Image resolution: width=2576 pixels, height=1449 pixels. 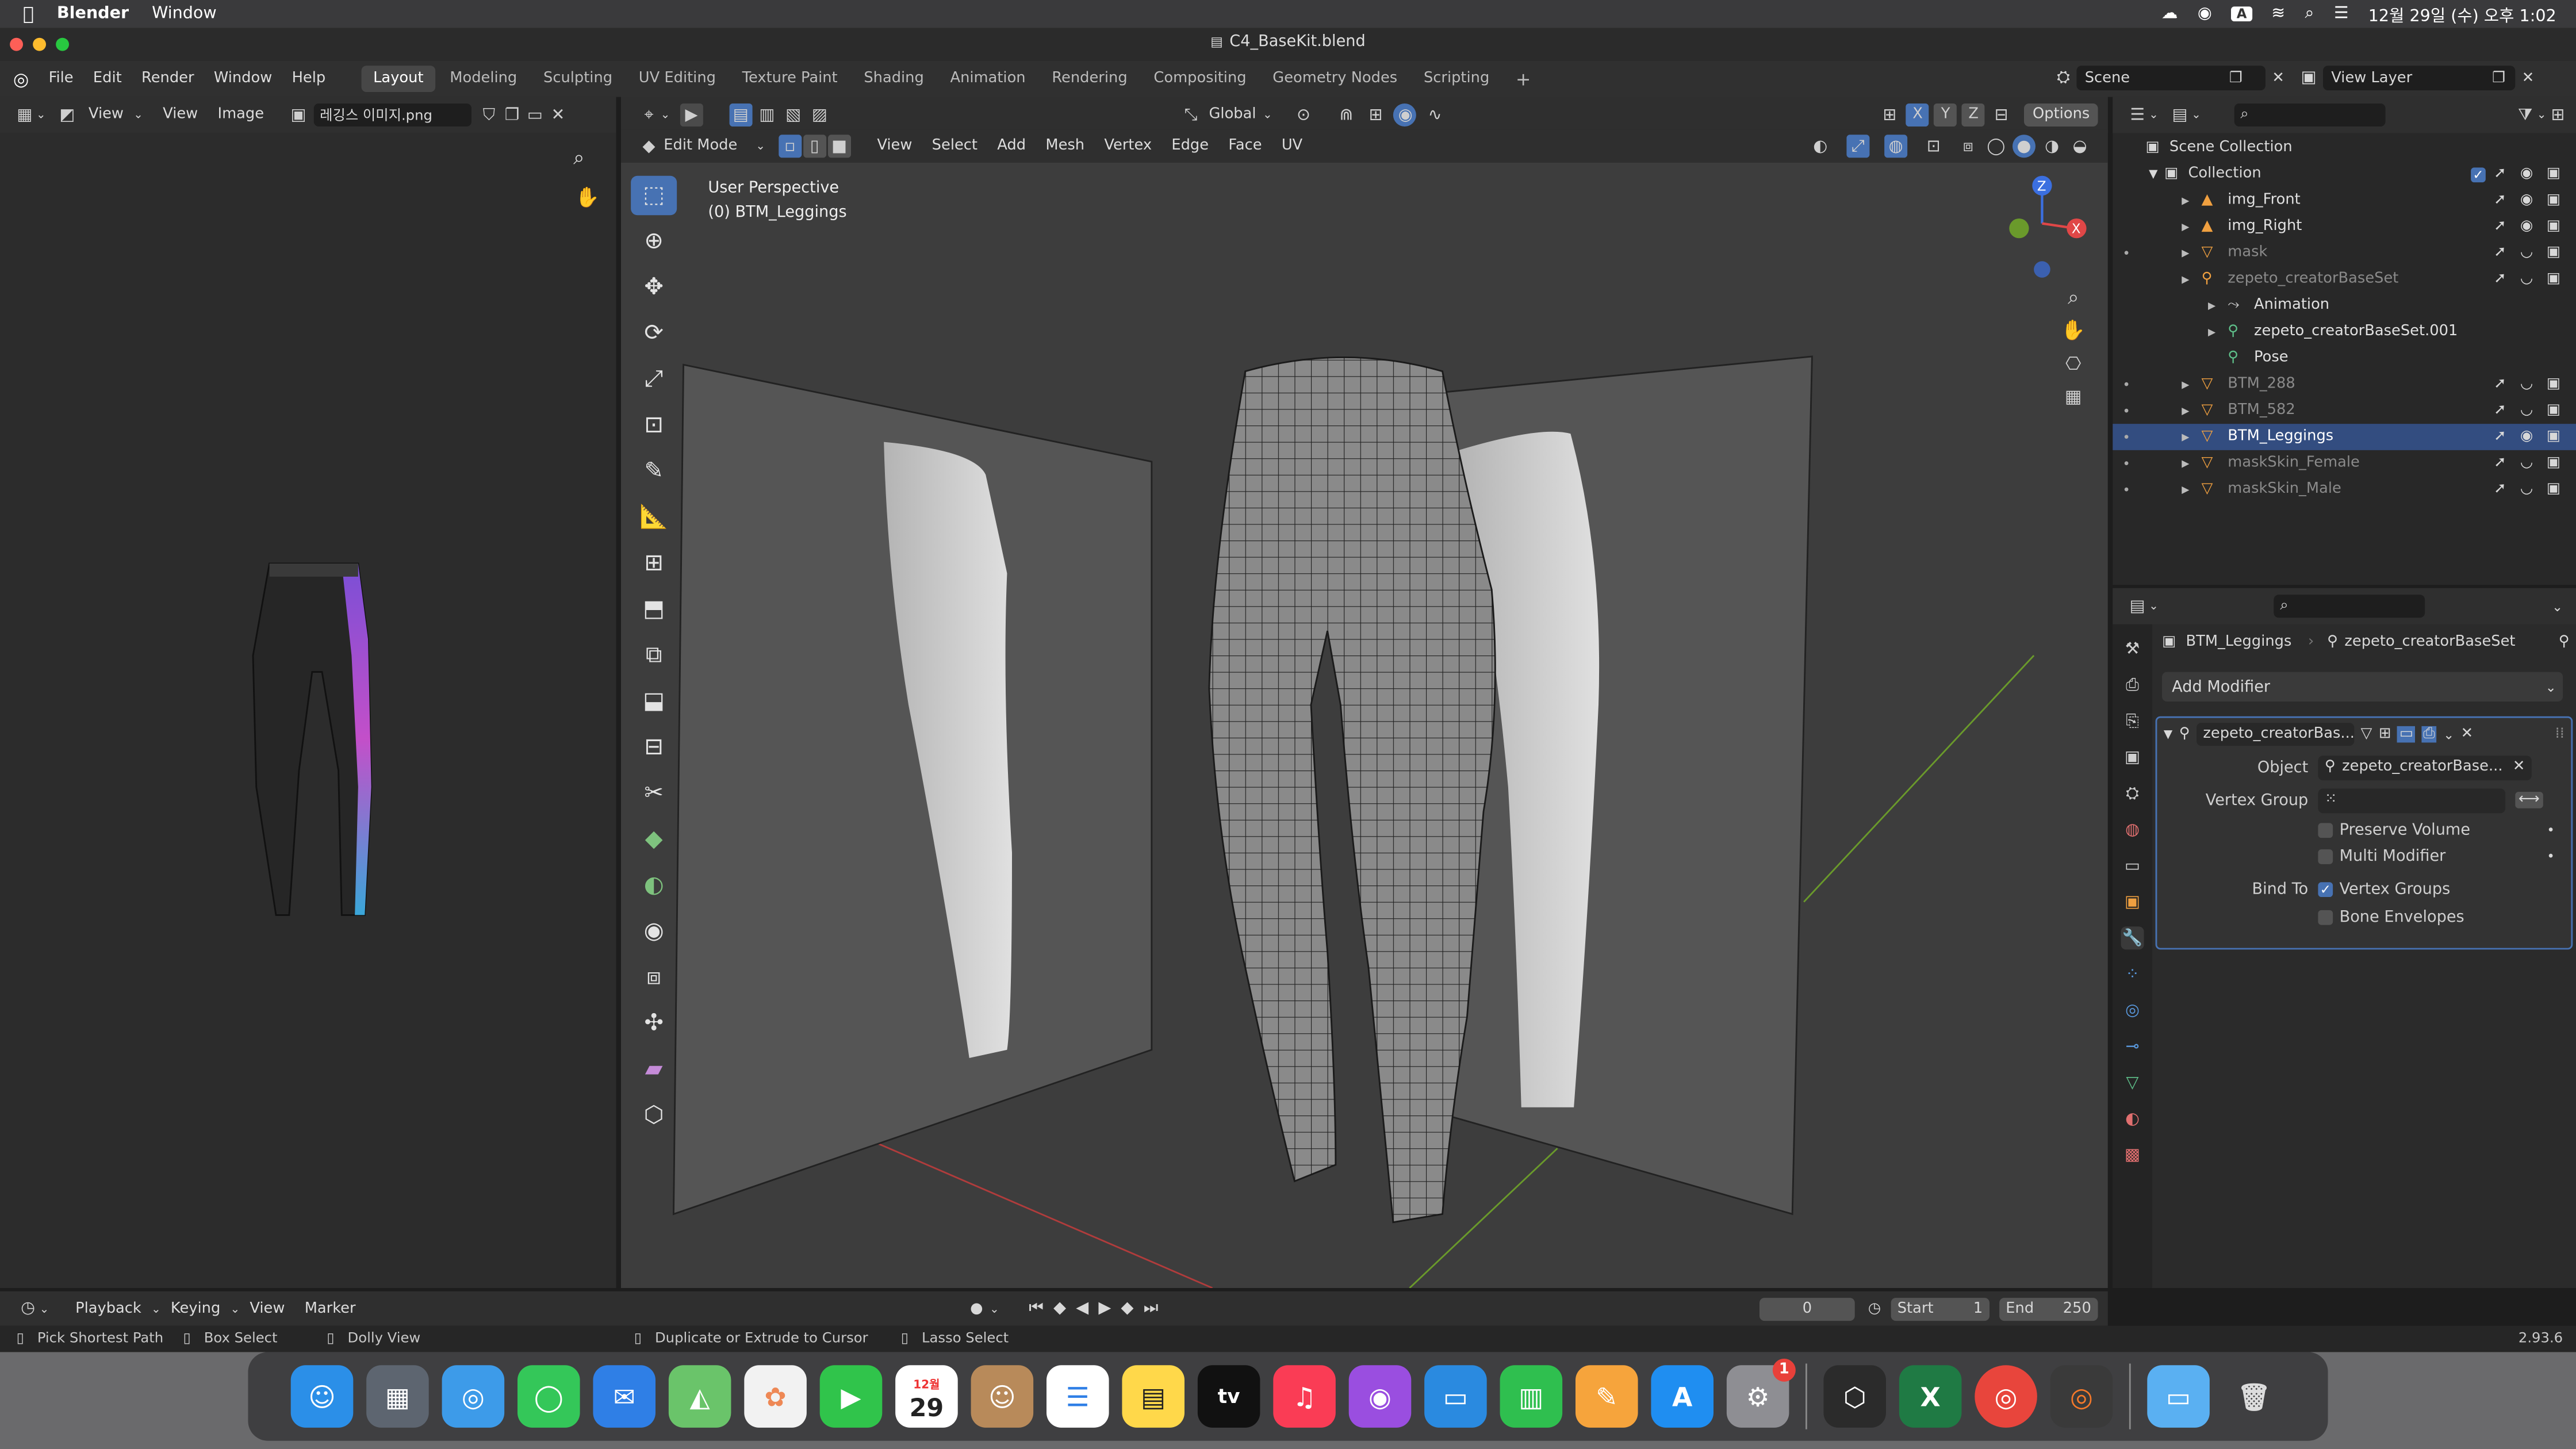 What do you see at coordinates (2448, 734) in the screenshot?
I see `chevron-down-icon: ⌄` at bounding box center [2448, 734].